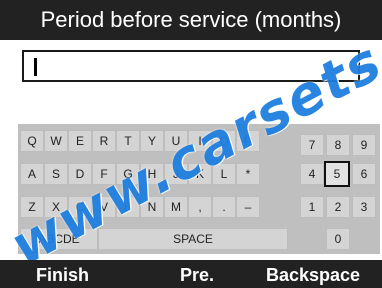 The width and height of the screenshot is (382, 288). Describe the element at coordinates (313, 274) in the screenshot. I see `backspace-softkey: Backspace` at that location.